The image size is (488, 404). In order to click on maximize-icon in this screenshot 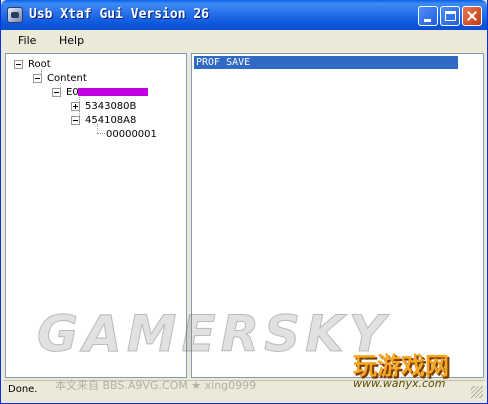, I will do `click(450, 16)`.